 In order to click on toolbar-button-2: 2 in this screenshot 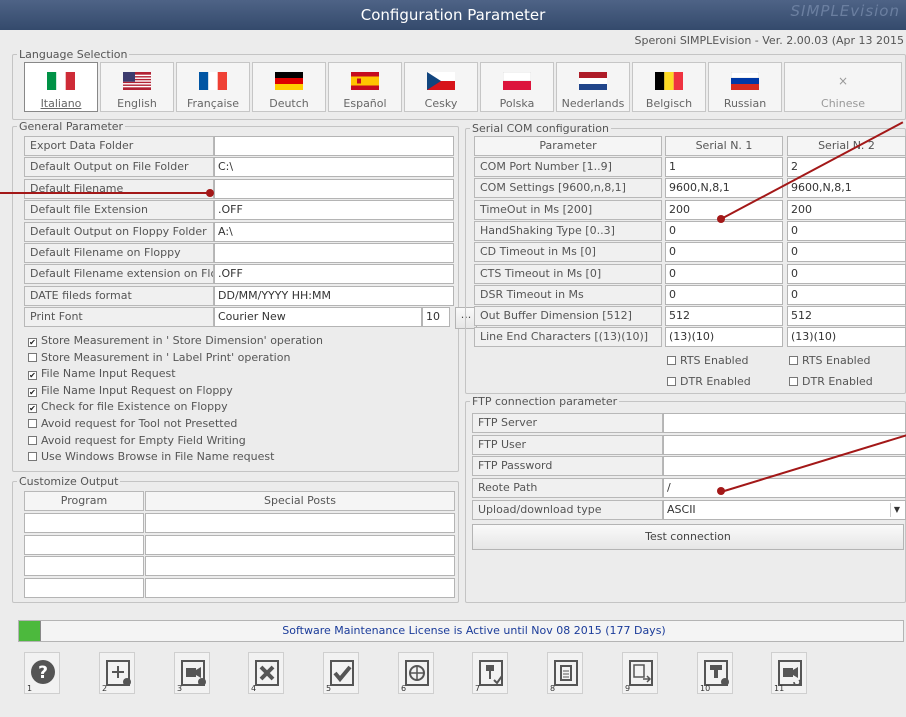, I will do `click(117, 673)`.